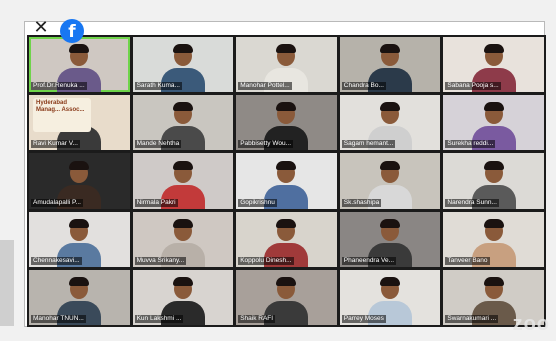 The height and width of the screenshot is (341, 556). Describe the element at coordinates (531, 324) in the screenshot. I see `zoom-watermark: zoo` at that location.